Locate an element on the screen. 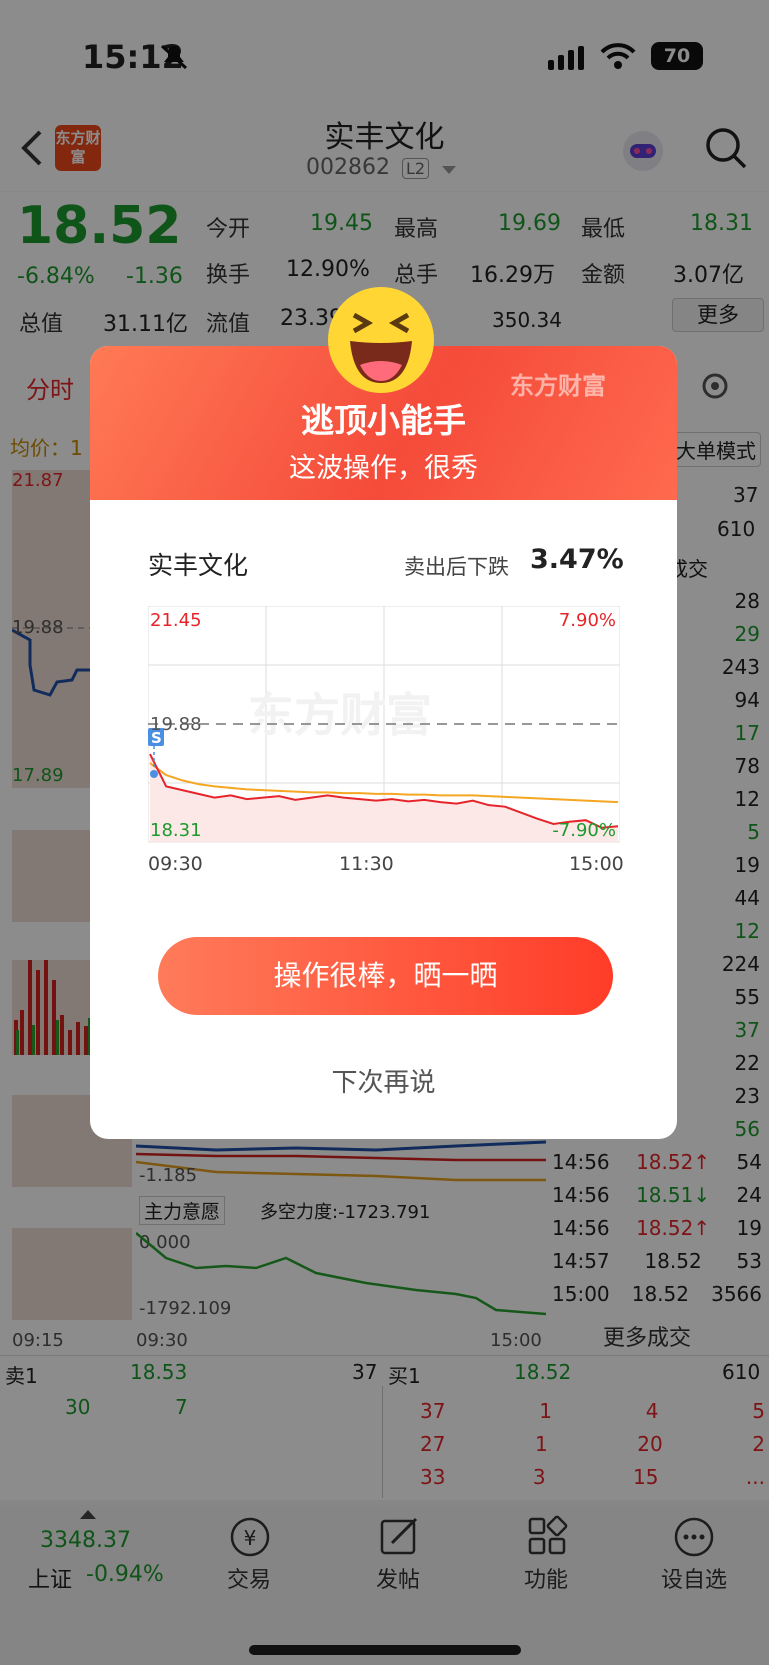 This screenshot has width=769, height=1665. dismiss-later-link: 下次再说 is located at coordinates (383, 1080).